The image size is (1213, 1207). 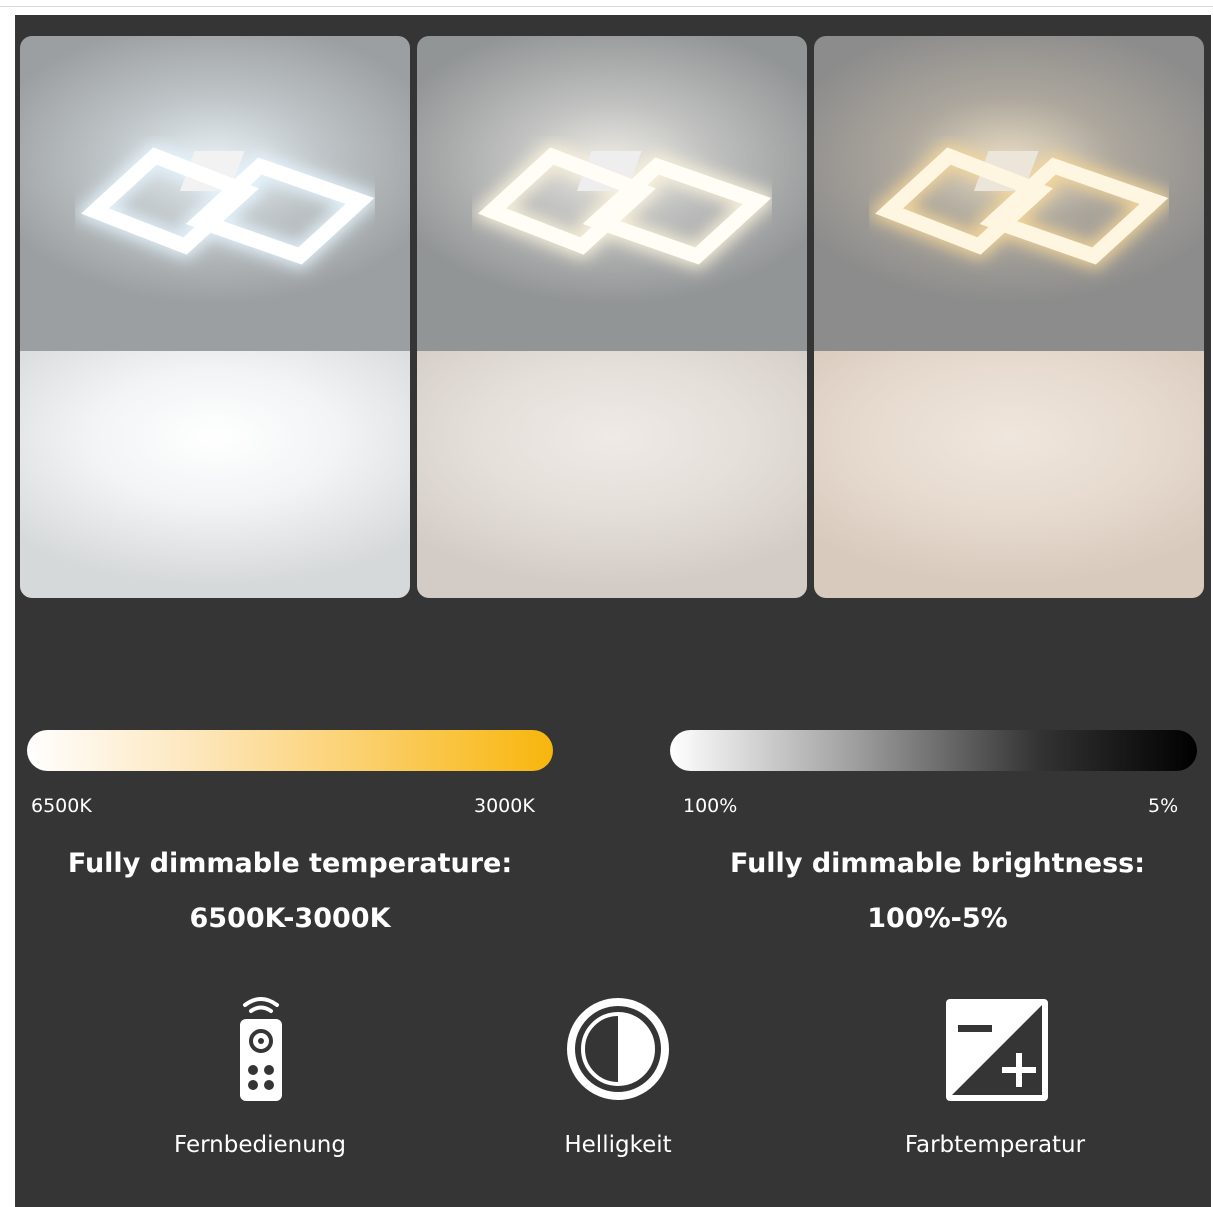 I want to click on minus-plus-contrast-icon, so click(x=997, y=1050).